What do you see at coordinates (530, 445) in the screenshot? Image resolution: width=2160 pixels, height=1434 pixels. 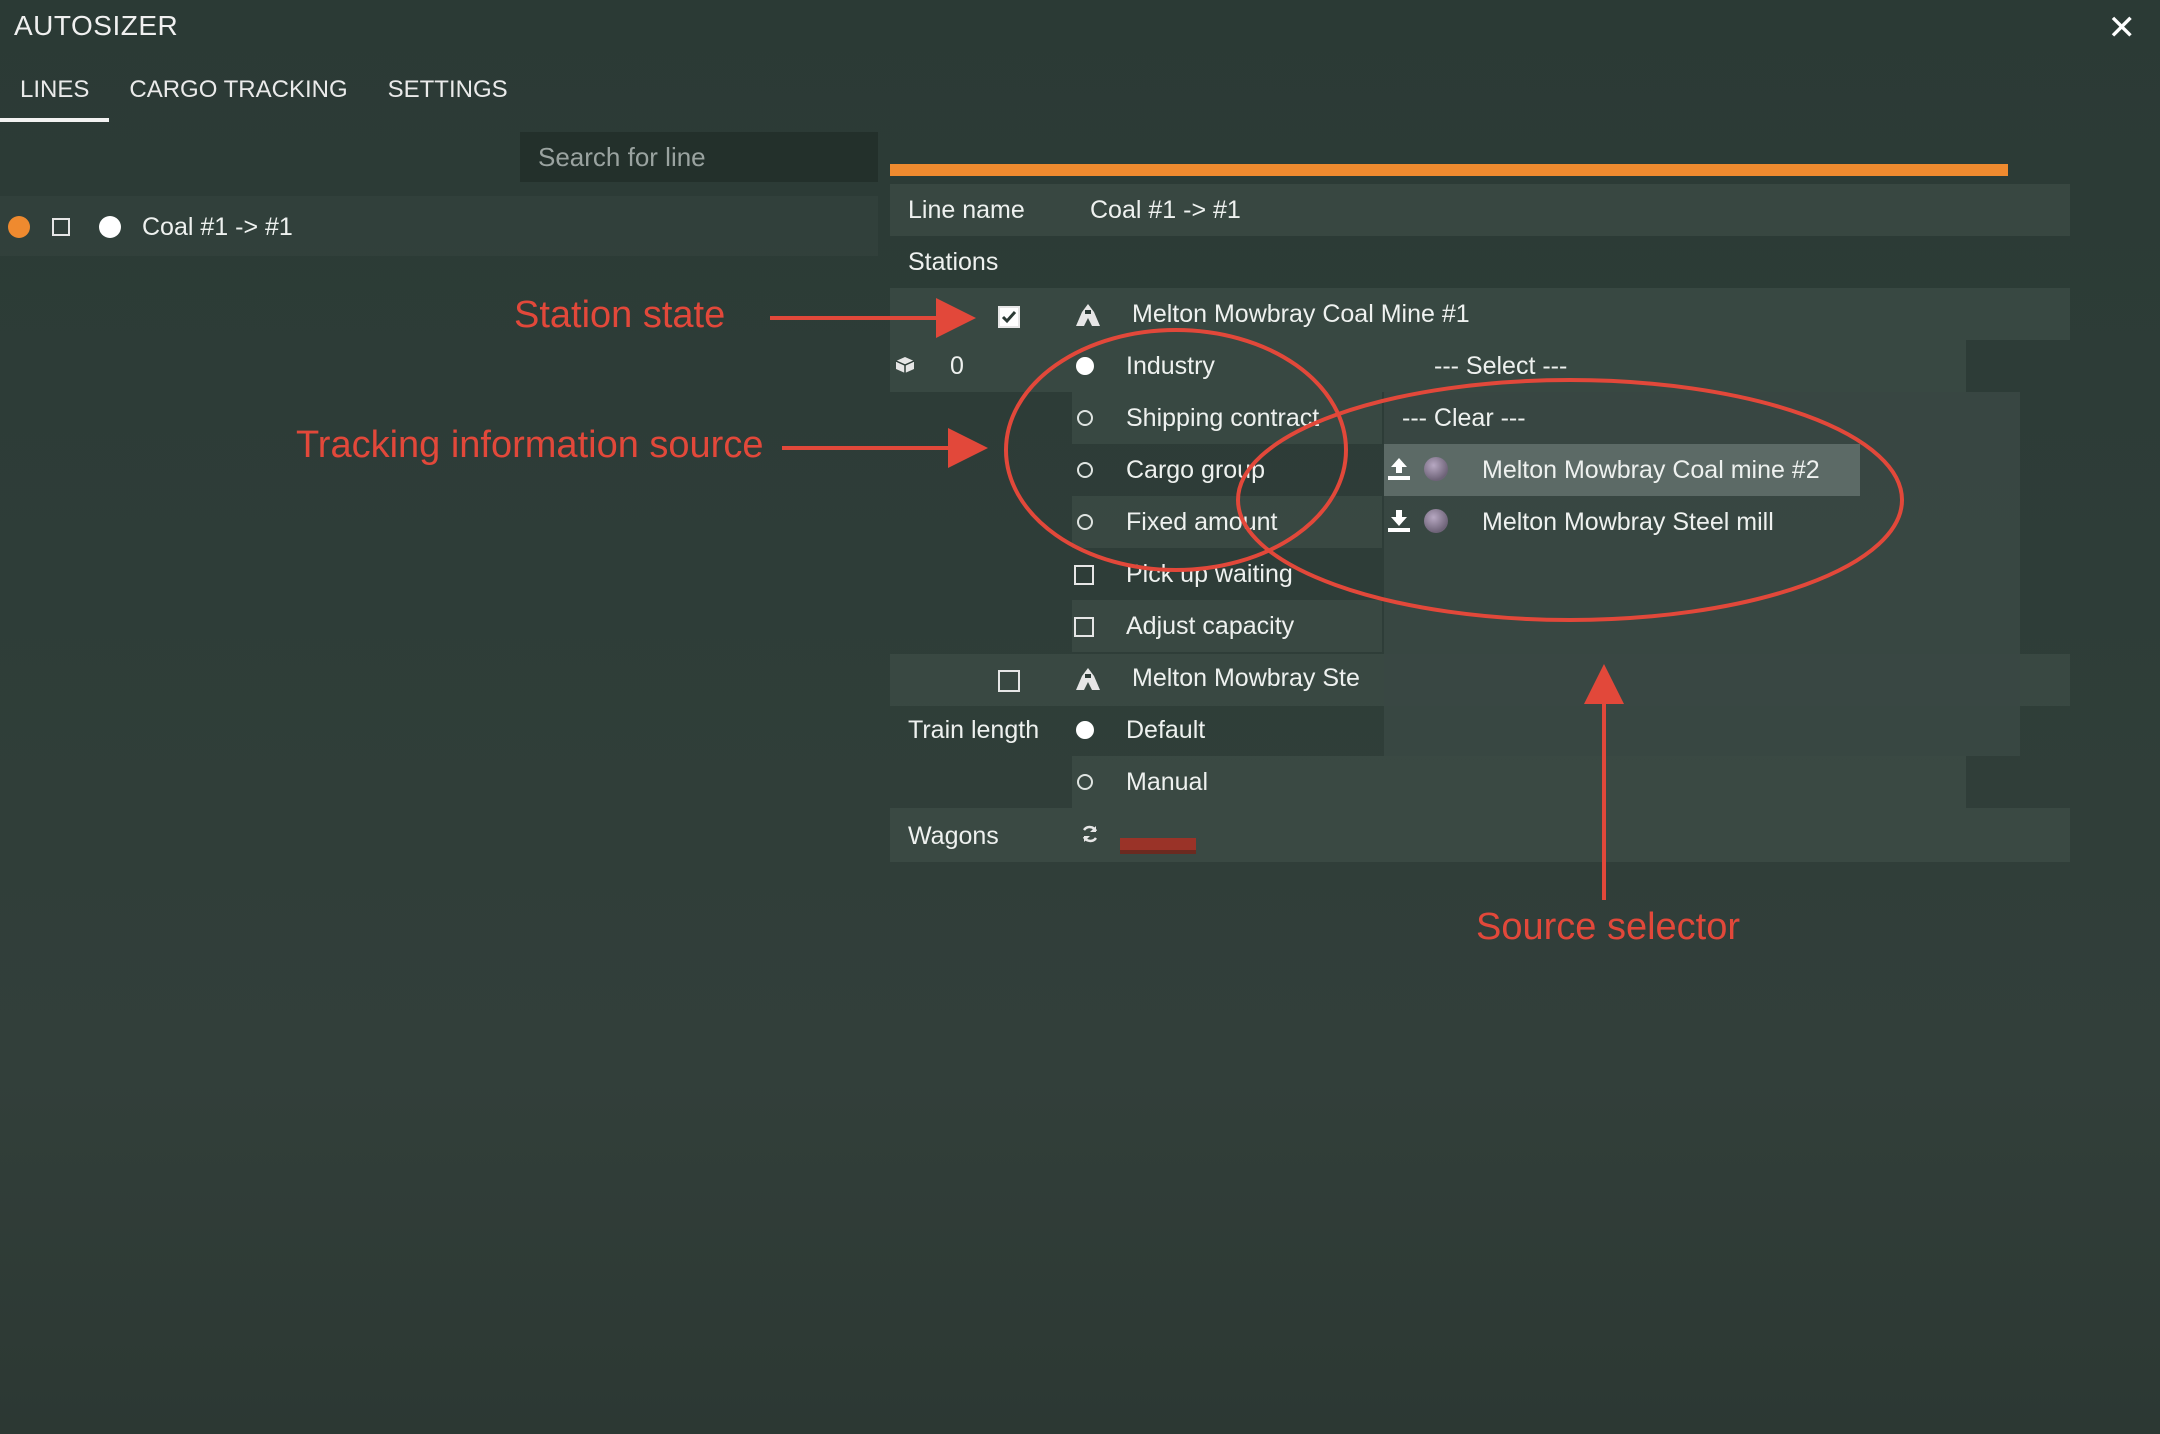 I see `annotation-tracking-source: Tracking information source` at bounding box center [530, 445].